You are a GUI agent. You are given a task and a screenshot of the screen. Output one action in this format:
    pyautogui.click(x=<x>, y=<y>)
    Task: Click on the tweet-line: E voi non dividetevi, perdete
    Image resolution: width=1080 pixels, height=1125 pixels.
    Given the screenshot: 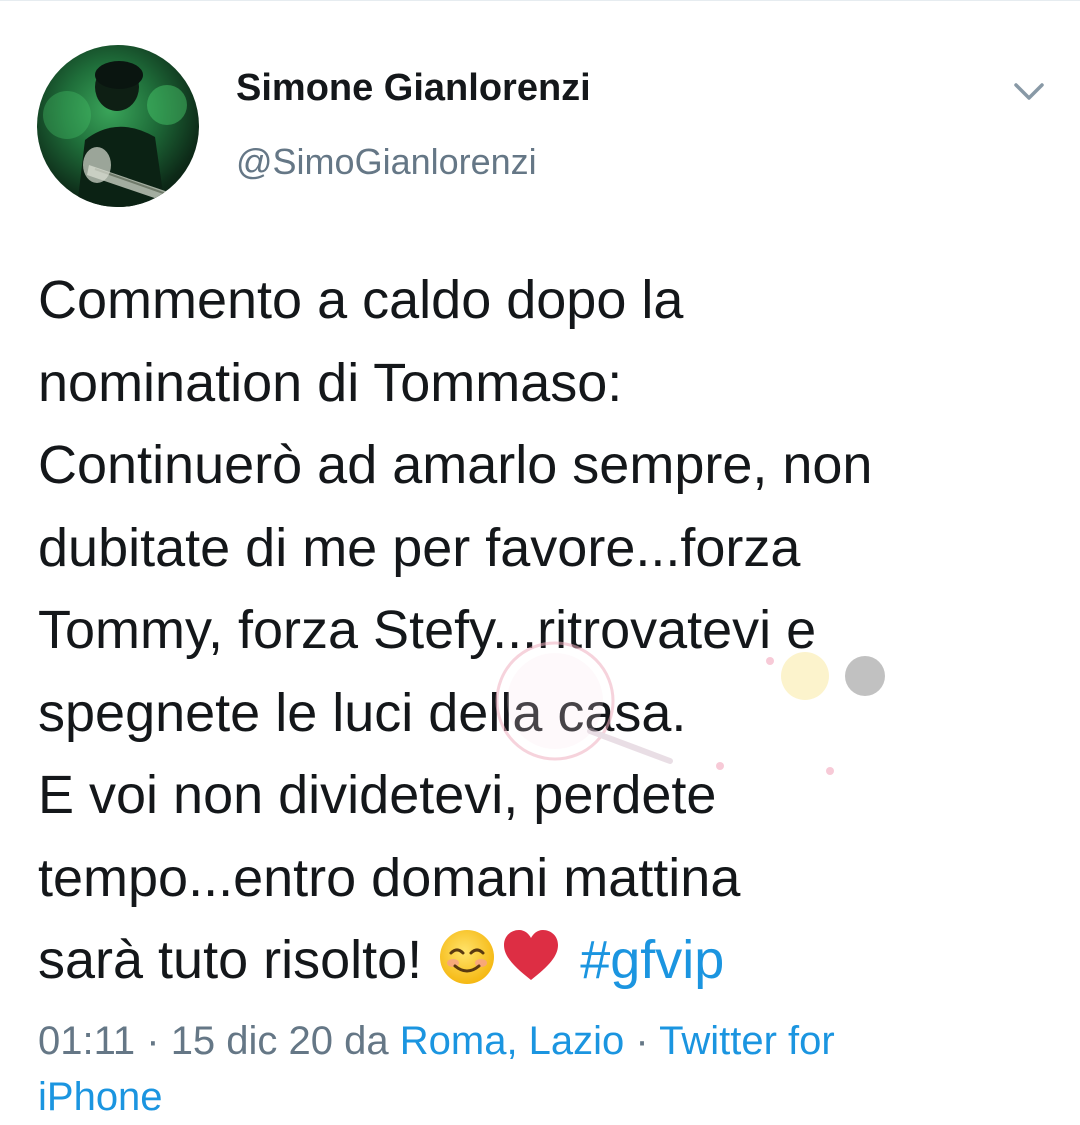 What is the action you would take?
    pyautogui.click(x=377, y=795)
    